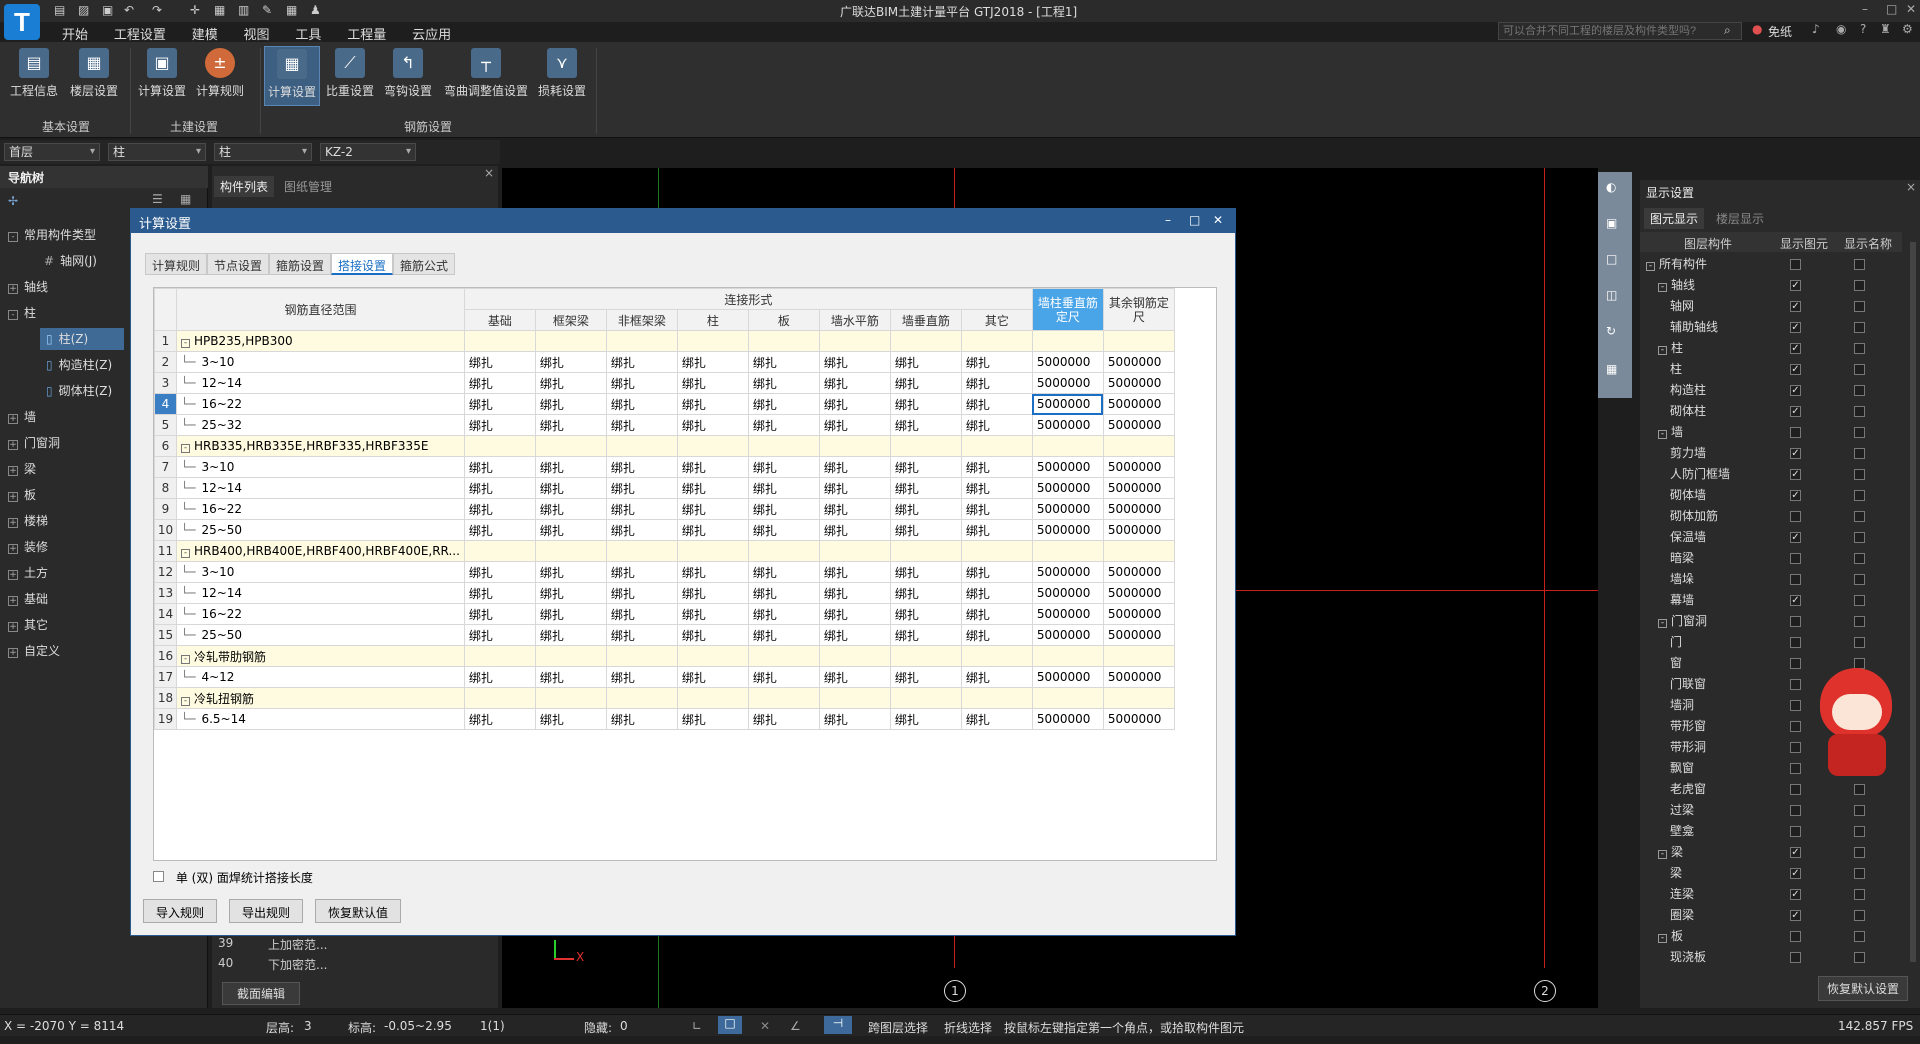 The width and height of the screenshot is (1920, 1044). Describe the element at coordinates (165, 383) in the screenshot. I see `row-index: 3` at that location.